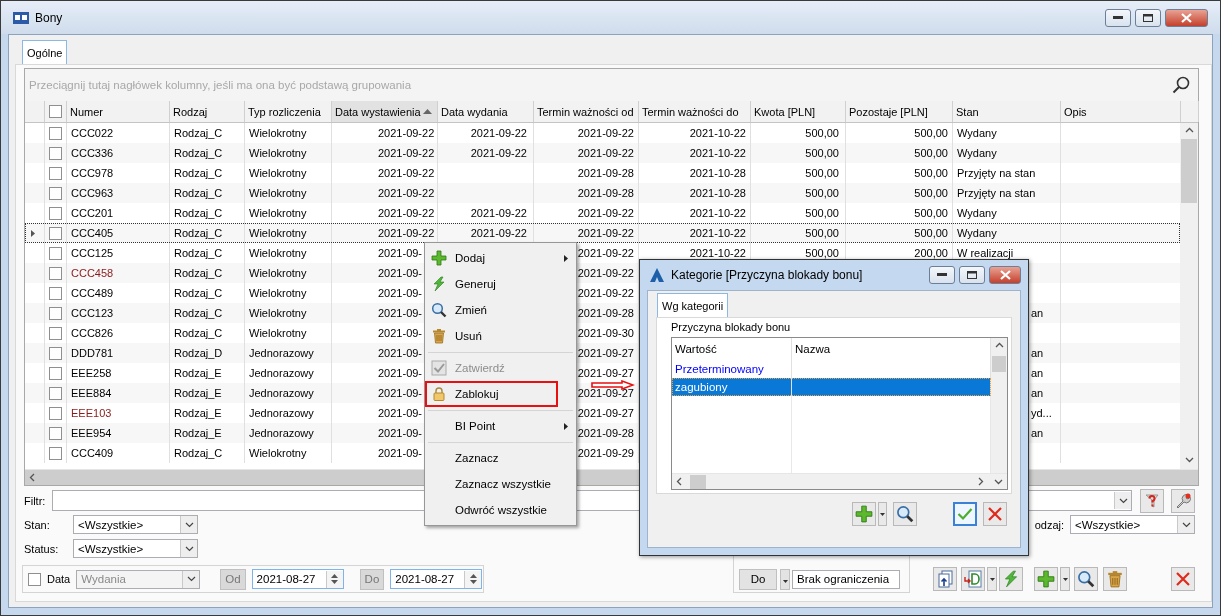 The width and height of the screenshot is (1221, 616). What do you see at coordinates (695, 111) in the screenshot?
I see `column-header: Termin ważności do` at bounding box center [695, 111].